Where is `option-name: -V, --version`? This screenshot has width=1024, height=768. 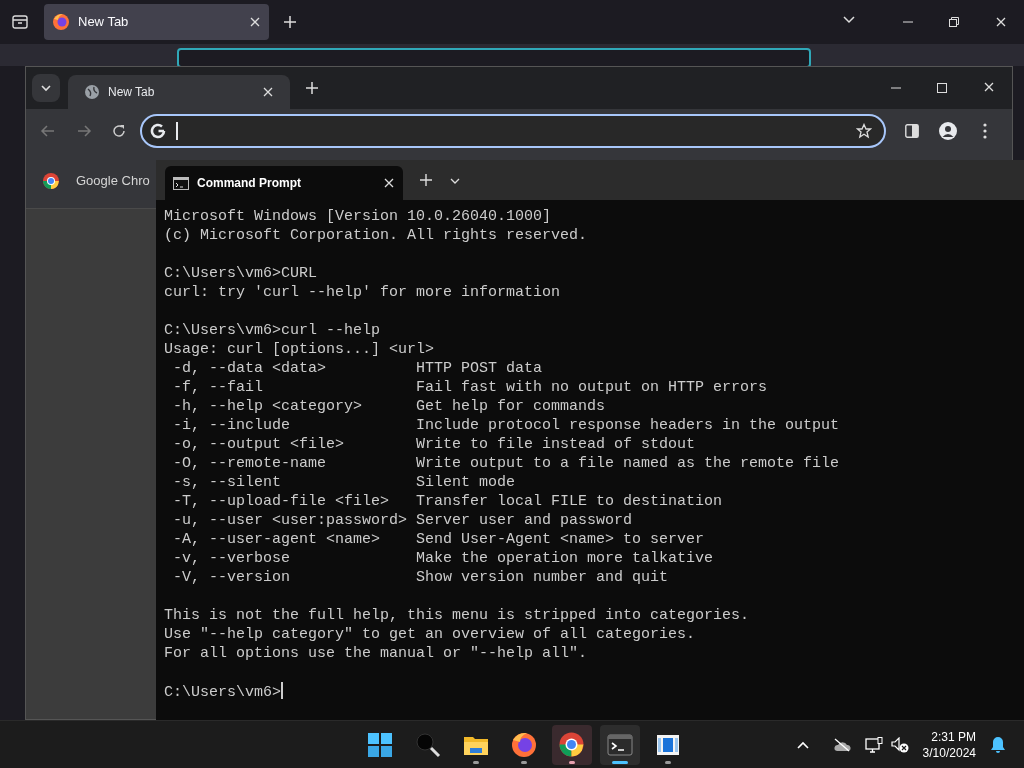
option-name: -V, --version is located at coordinates (232, 577).